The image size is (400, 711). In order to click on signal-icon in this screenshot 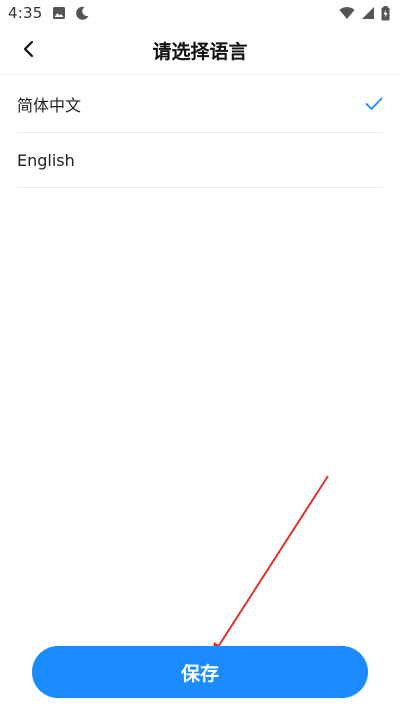, I will do `click(368, 13)`.